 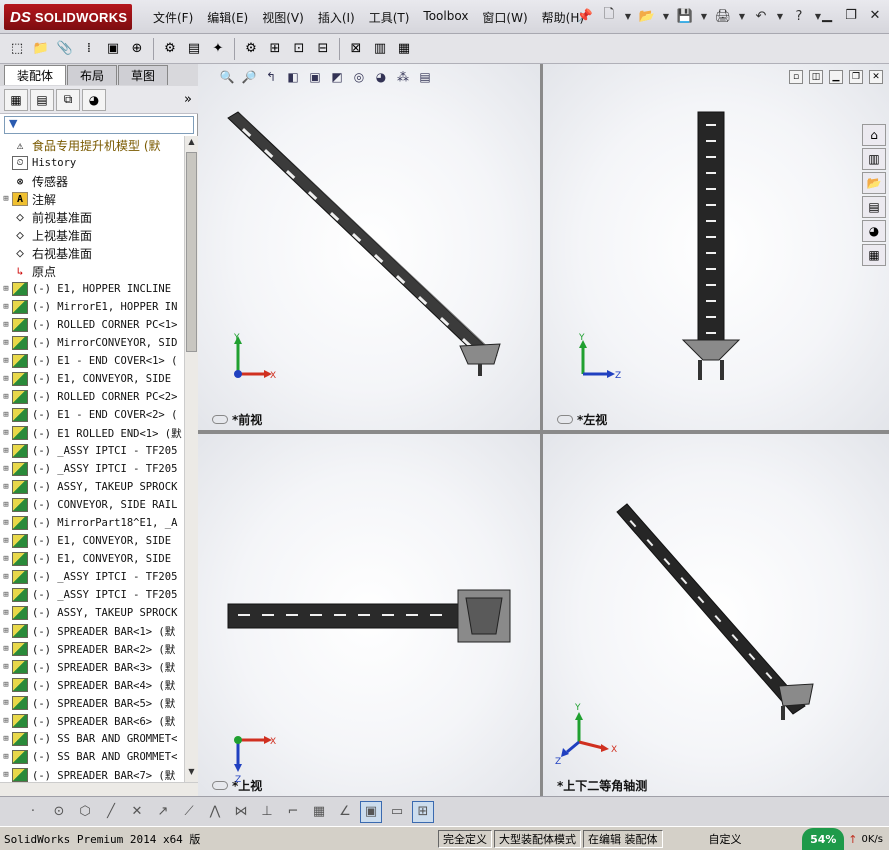 I want to click on tree-item: ⊞ (-) SPREADER BAR<7> (默, so click(x=92, y=774).